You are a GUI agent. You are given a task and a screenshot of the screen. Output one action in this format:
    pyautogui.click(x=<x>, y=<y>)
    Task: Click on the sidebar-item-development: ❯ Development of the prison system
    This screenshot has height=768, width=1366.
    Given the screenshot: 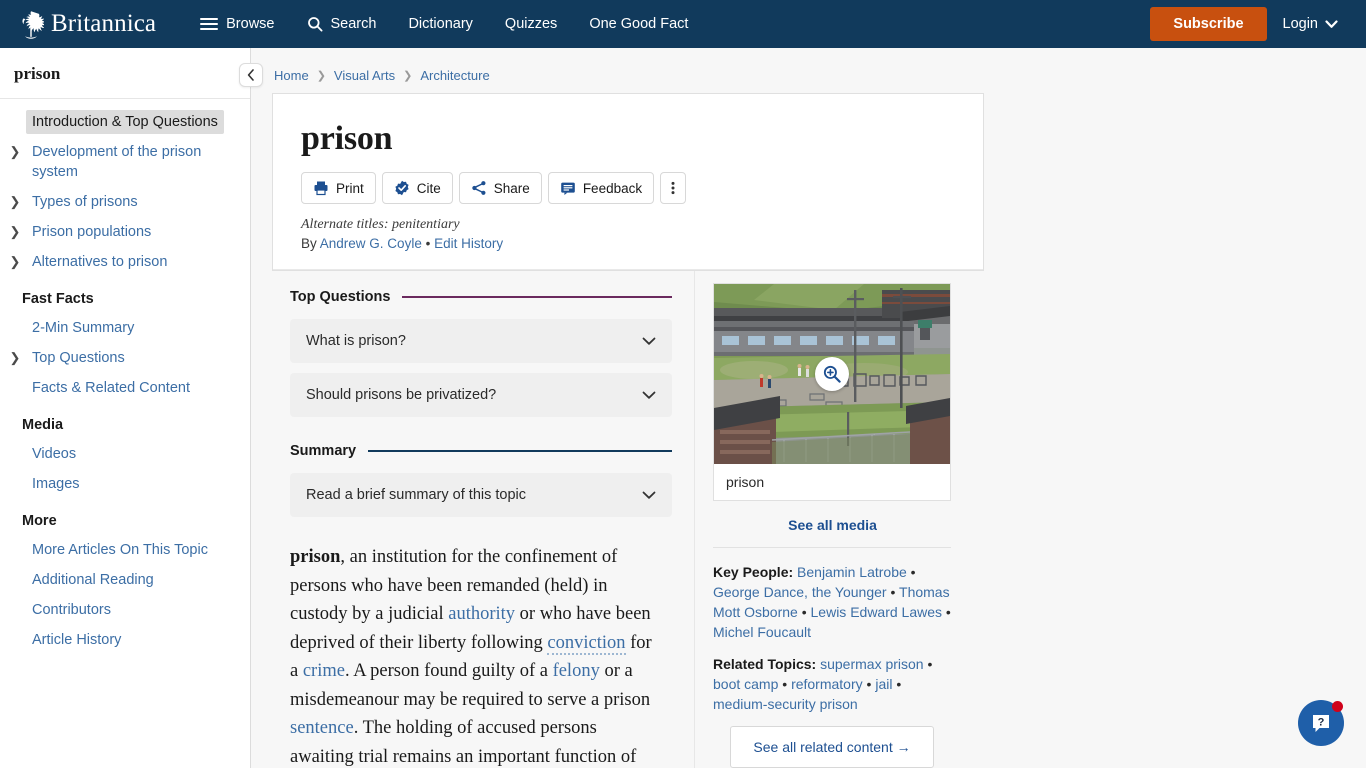 What is the action you would take?
    pyautogui.click(x=125, y=162)
    